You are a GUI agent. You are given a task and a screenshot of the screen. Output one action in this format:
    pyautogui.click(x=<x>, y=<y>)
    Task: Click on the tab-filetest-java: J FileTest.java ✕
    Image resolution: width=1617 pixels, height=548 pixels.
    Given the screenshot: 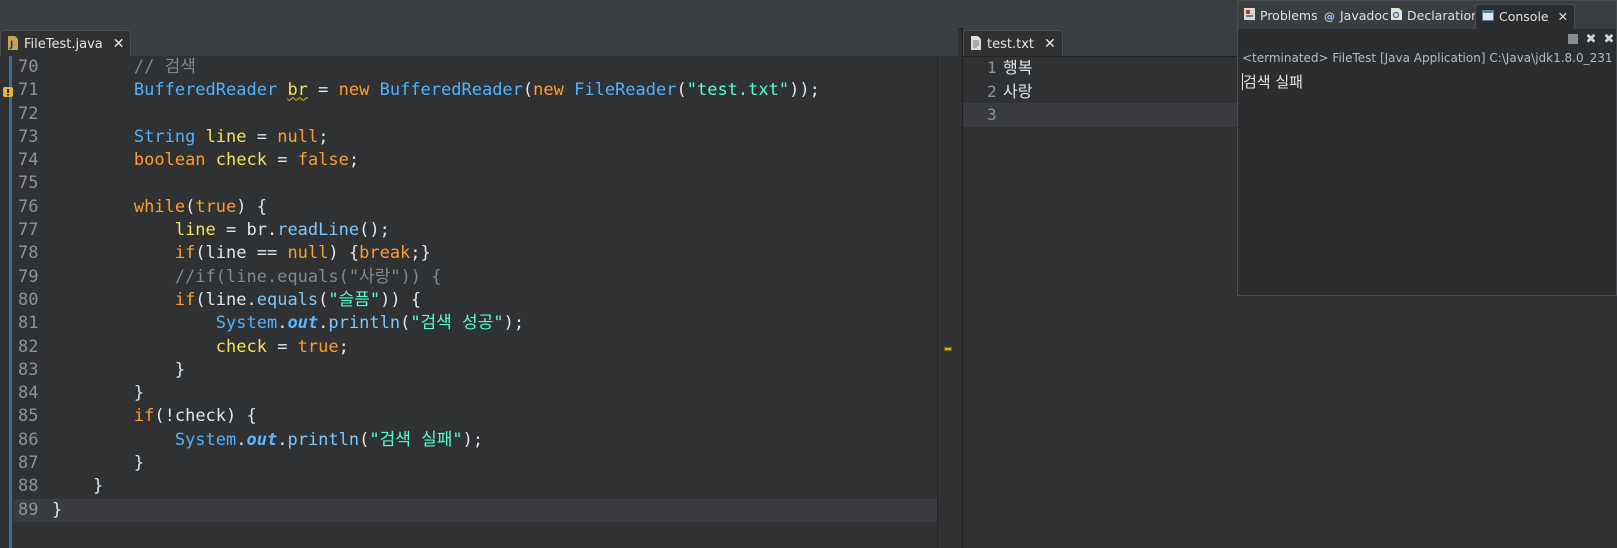 What is the action you would take?
    pyautogui.click(x=66, y=43)
    